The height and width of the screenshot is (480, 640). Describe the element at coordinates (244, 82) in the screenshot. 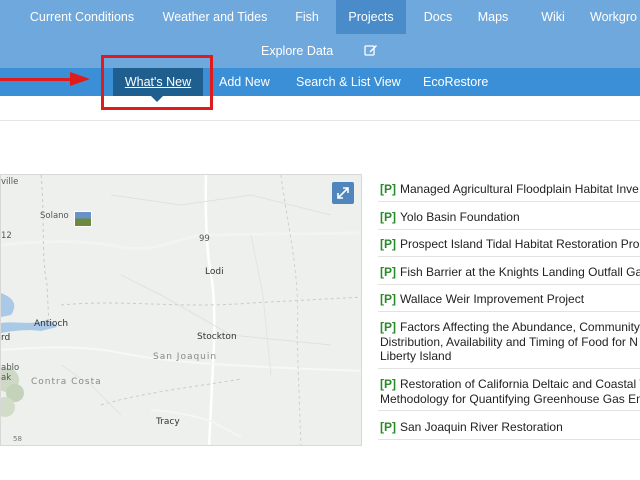

I see `subnav-add-new: Add New` at that location.